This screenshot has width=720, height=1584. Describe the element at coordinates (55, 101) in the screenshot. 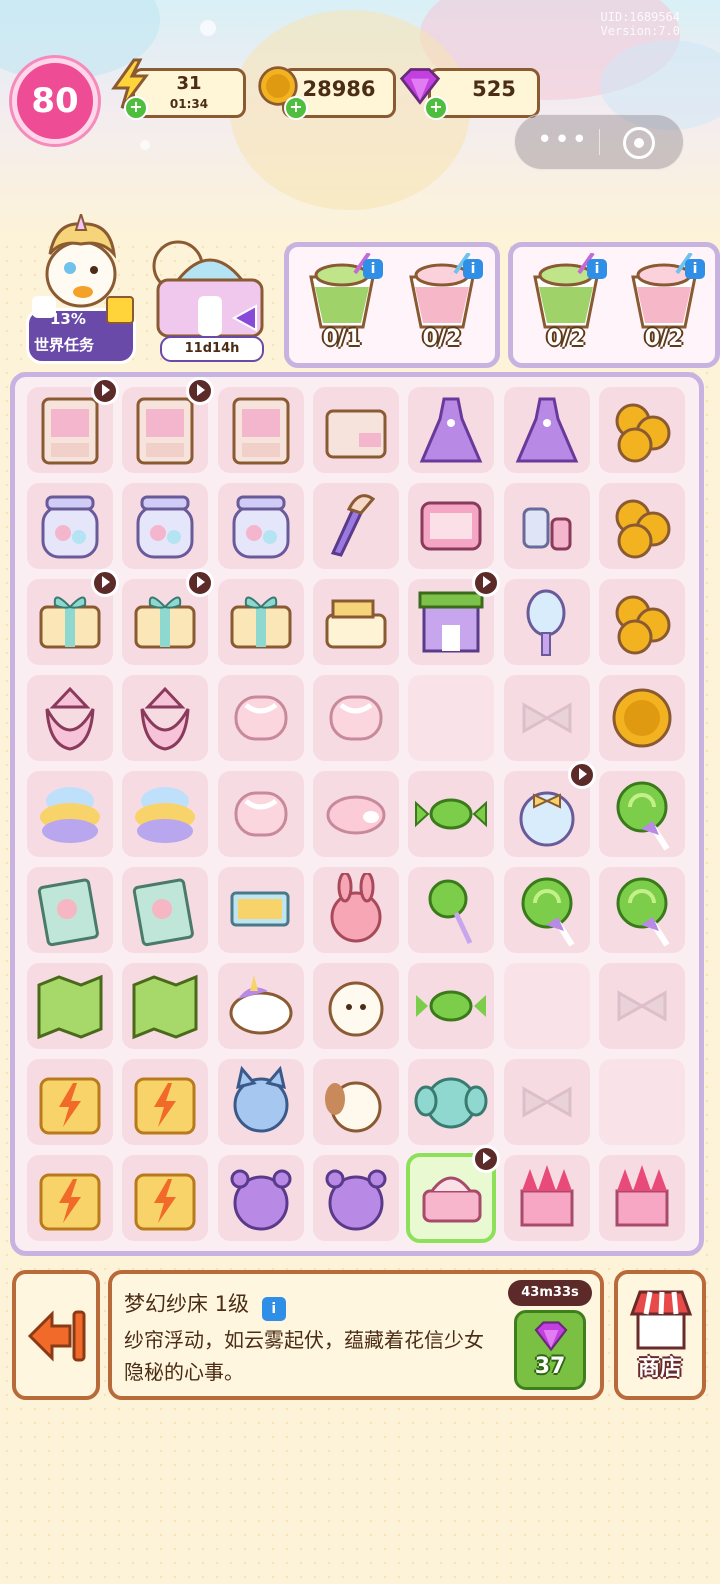

I see `level-badge: 80` at that location.